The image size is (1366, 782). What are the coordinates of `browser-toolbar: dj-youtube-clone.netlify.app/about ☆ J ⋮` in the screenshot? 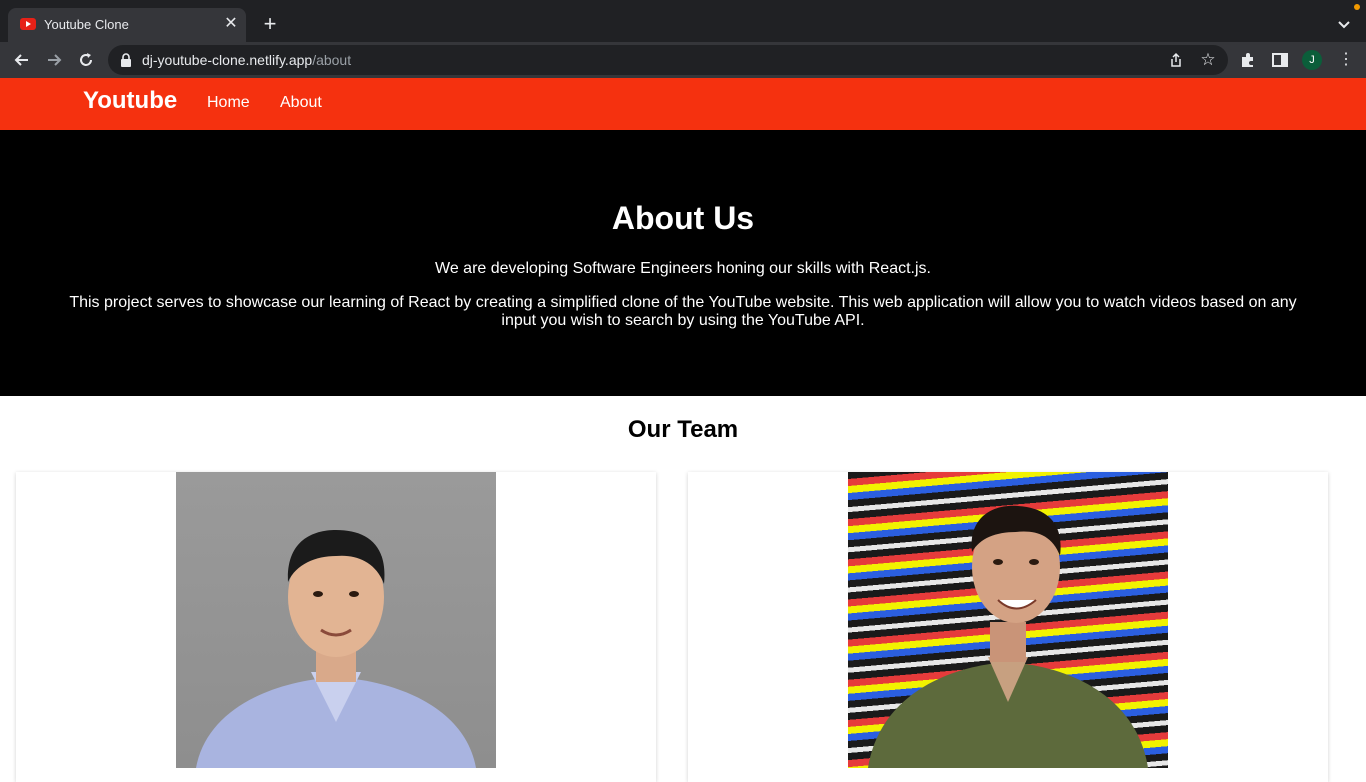 It's located at (683, 60).